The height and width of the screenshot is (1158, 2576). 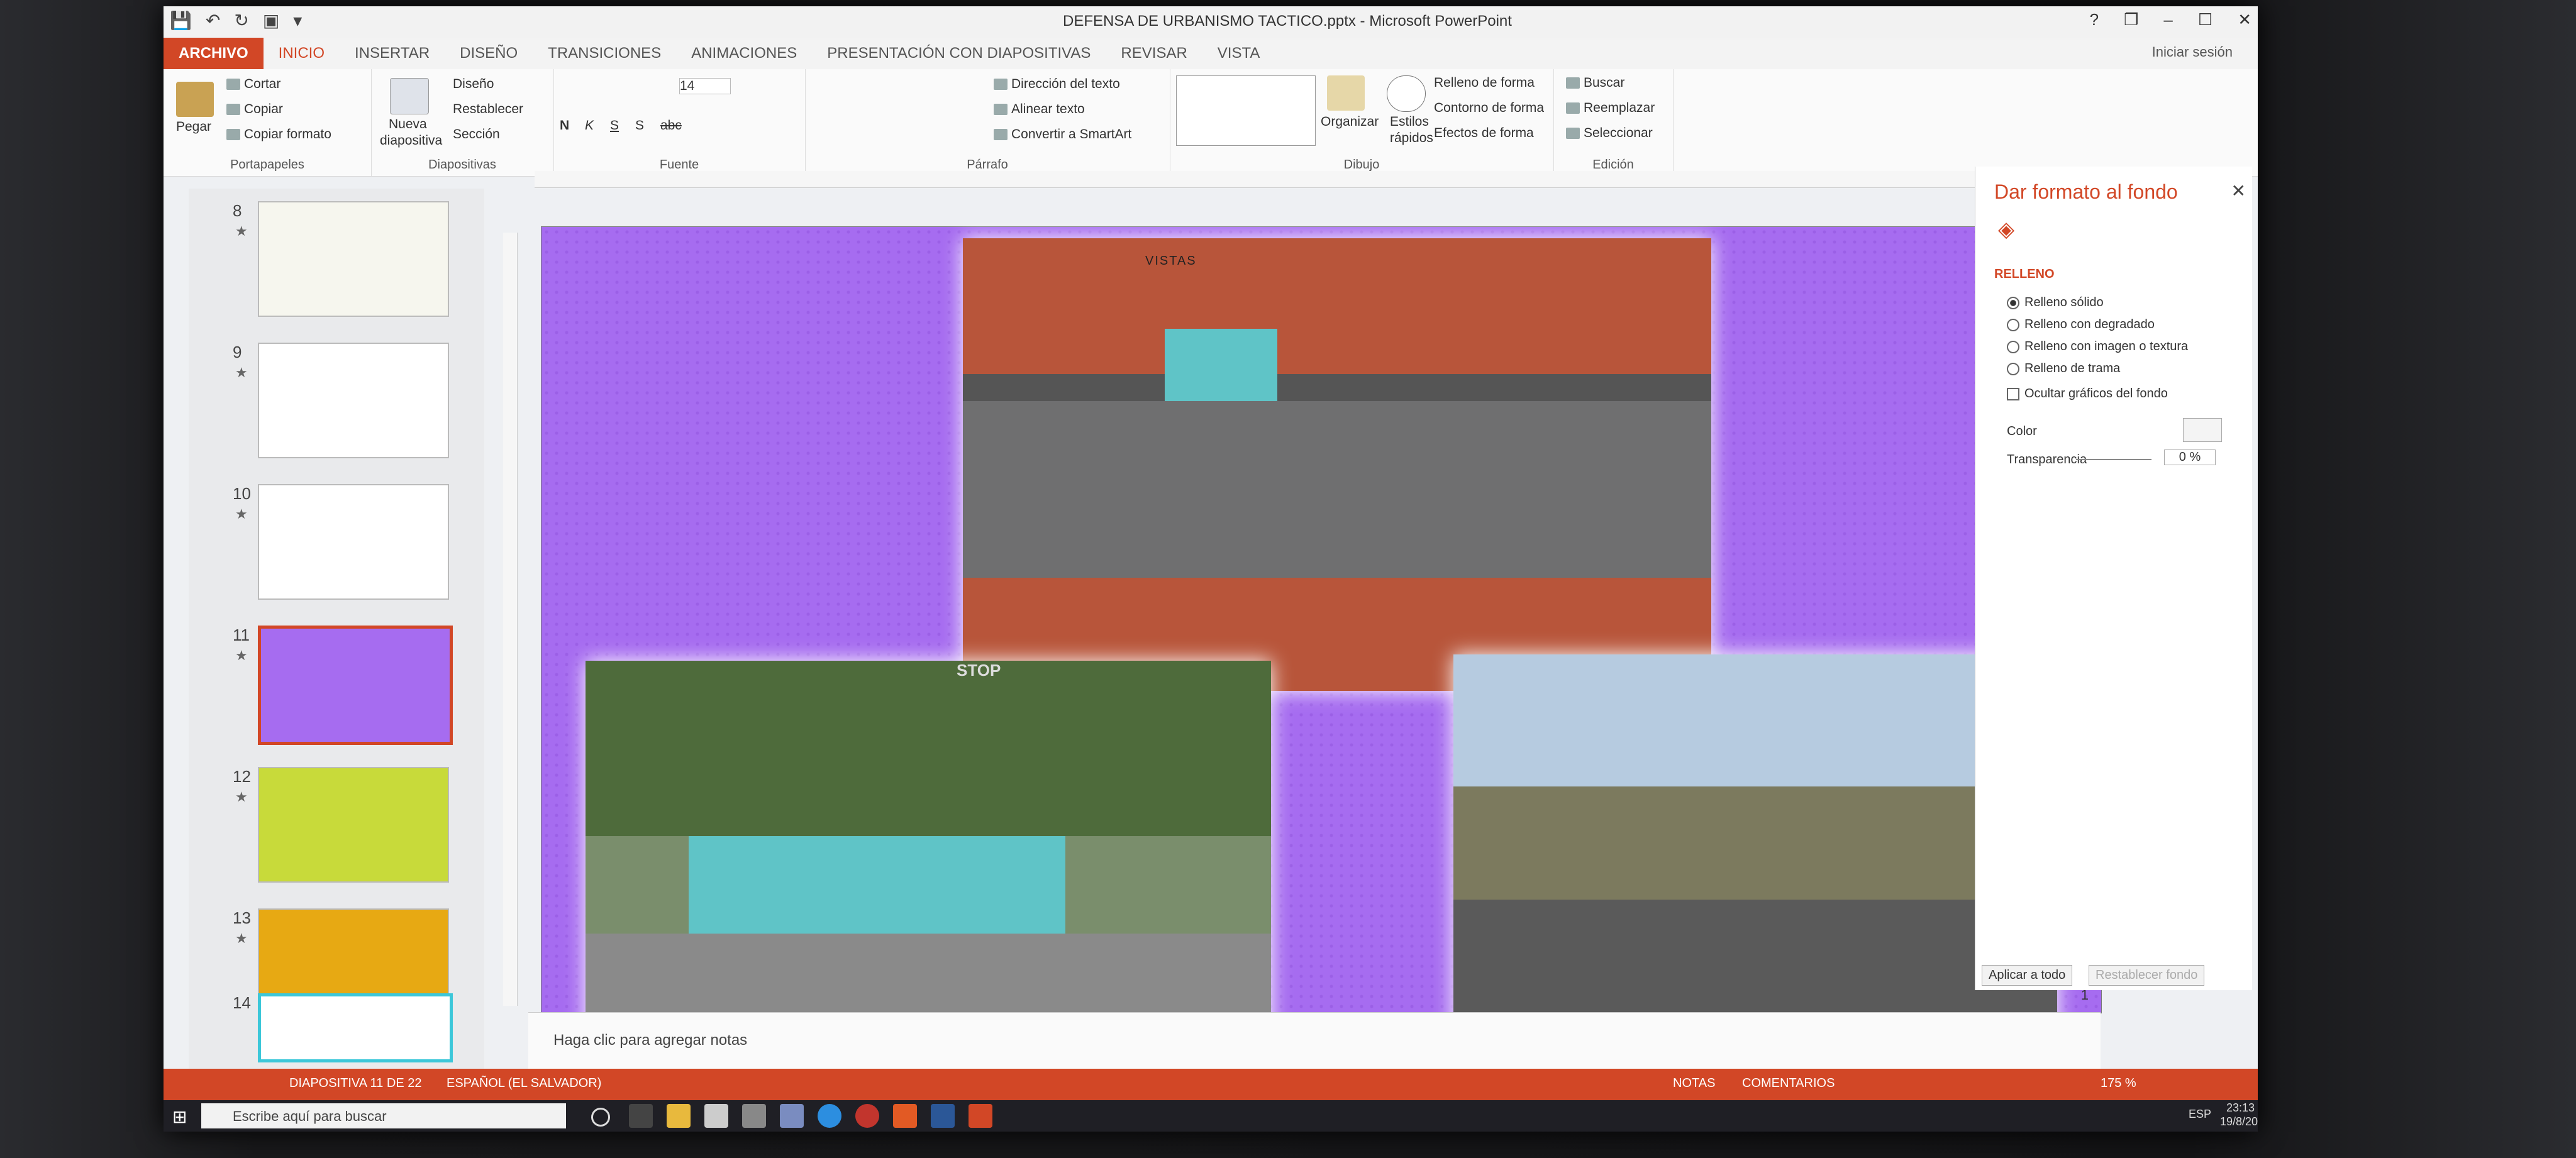 I want to click on cortana-icon, so click(x=600, y=1117).